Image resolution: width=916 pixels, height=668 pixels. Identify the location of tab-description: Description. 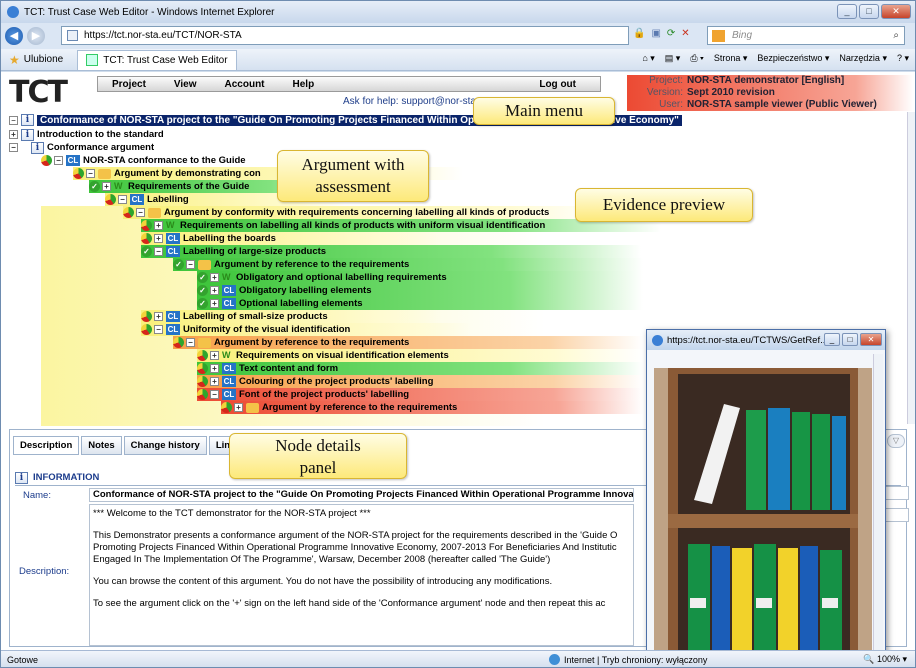
(46, 445).